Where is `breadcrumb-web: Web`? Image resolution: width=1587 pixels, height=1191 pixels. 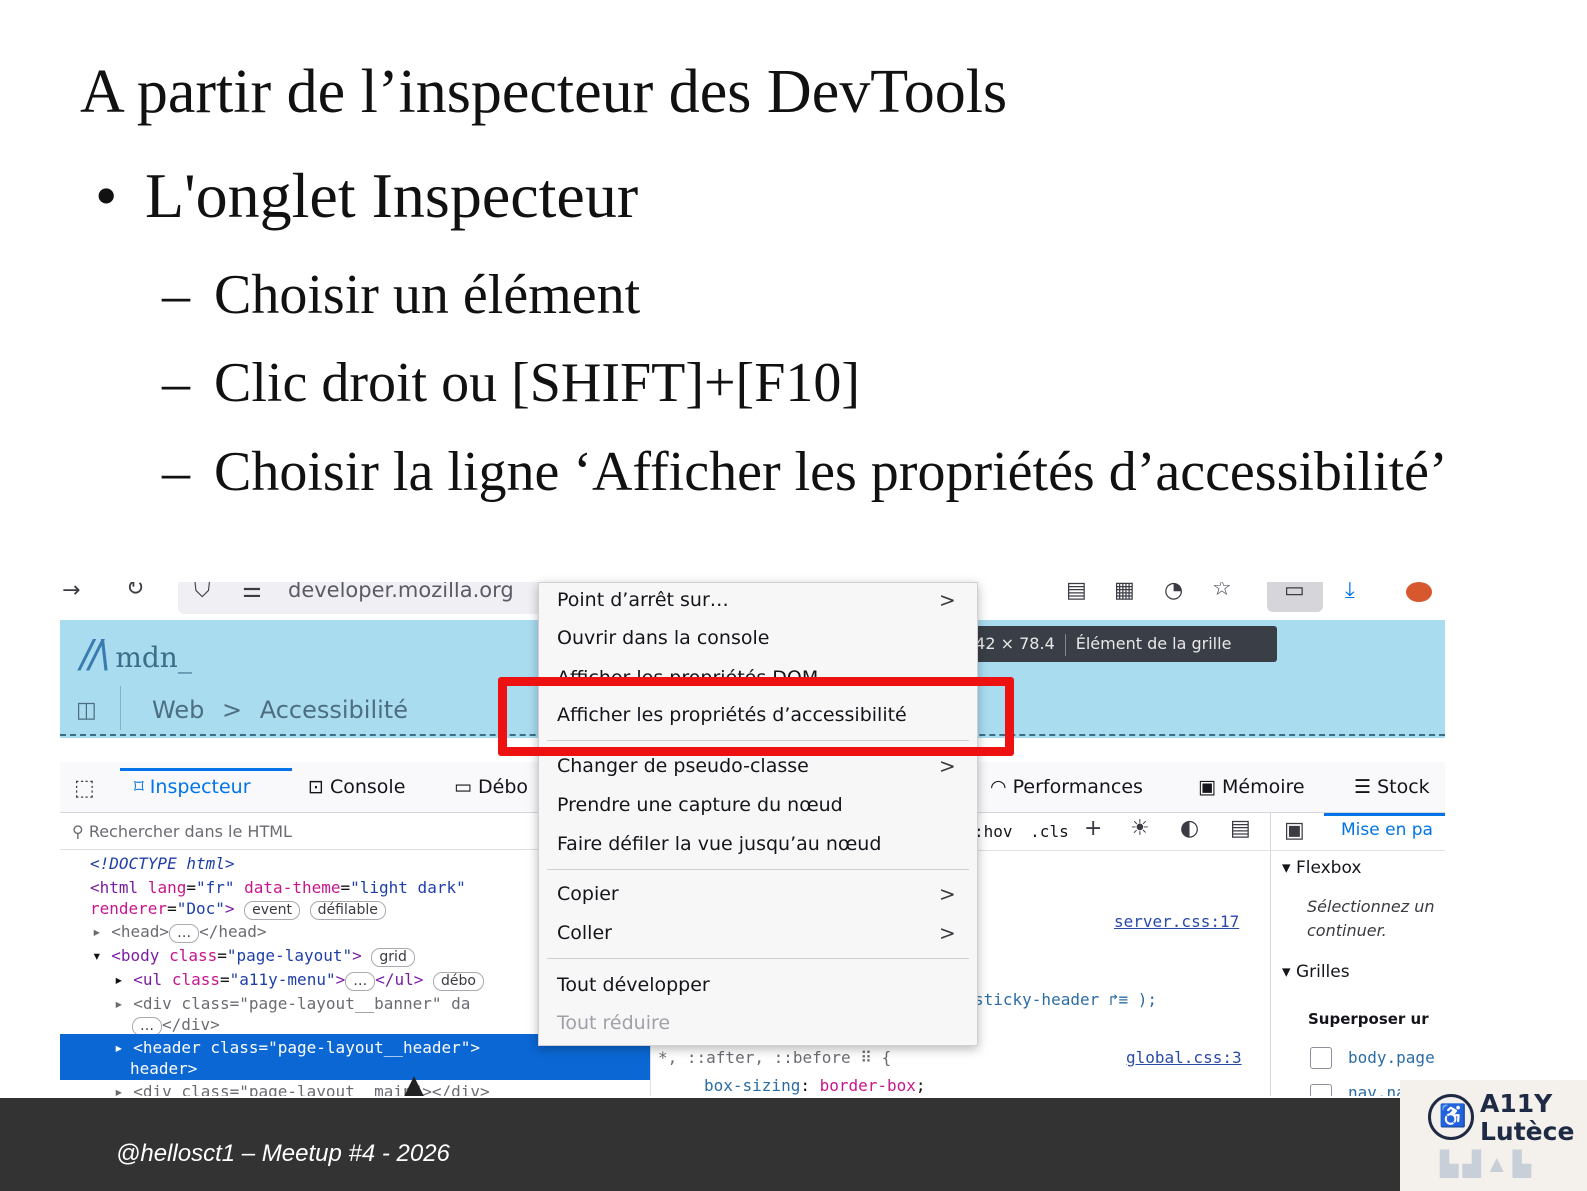
breadcrumb-web: Web is located at coordinates (178, 710).